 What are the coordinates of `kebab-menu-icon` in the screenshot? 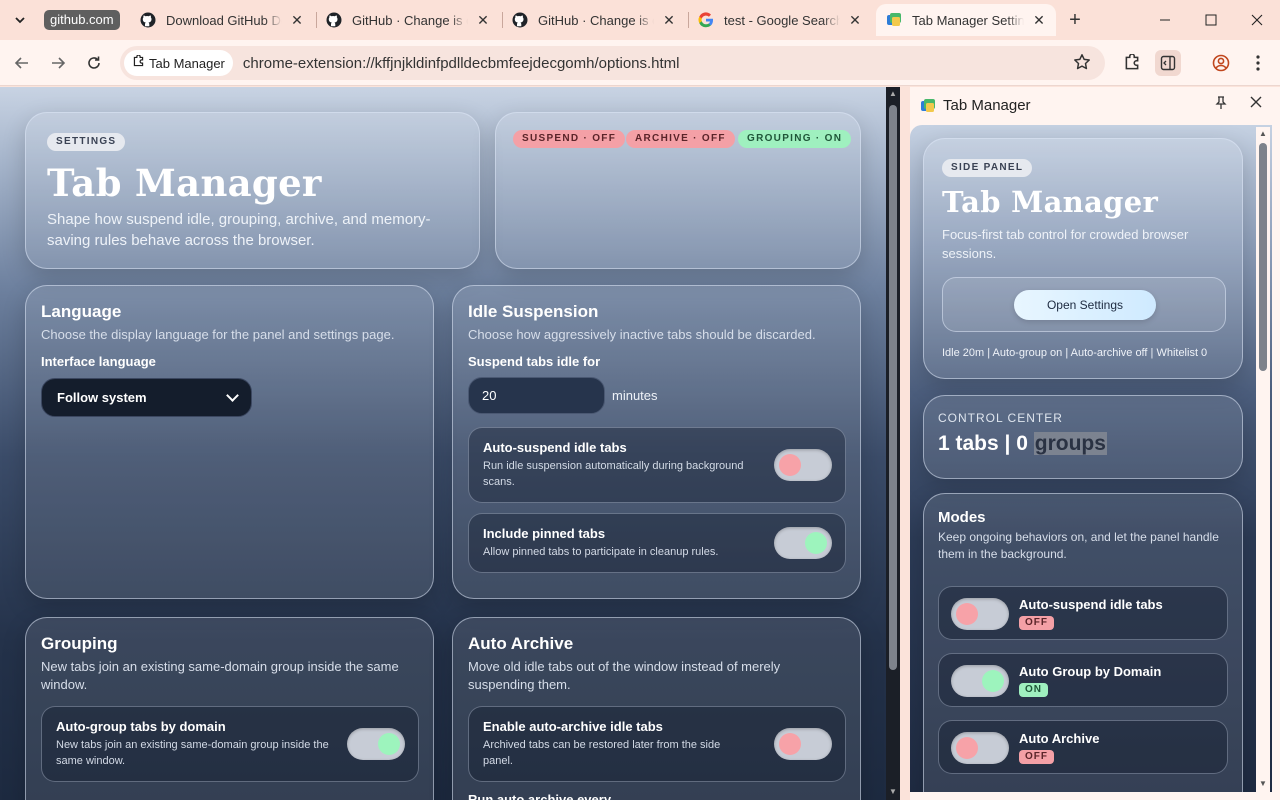 It's located at (1258, 63).